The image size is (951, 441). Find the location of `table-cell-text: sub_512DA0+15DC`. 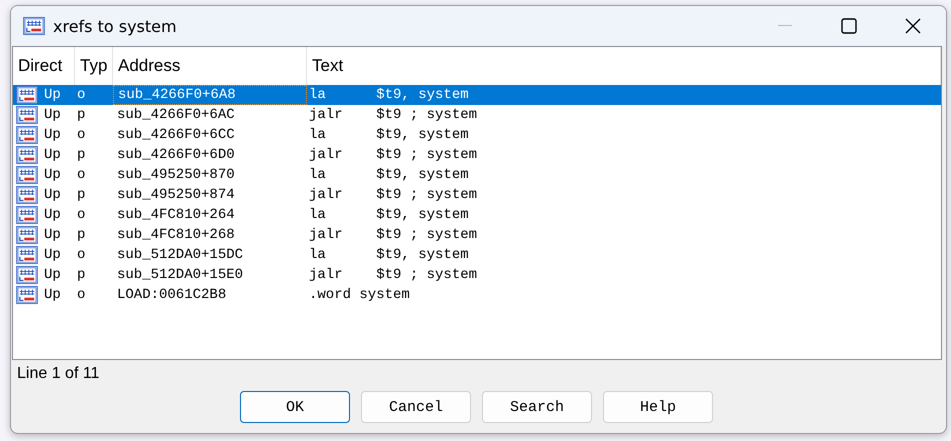

table-cell-text: sub_512DA0+15DC is located at coordinates (180, 255).